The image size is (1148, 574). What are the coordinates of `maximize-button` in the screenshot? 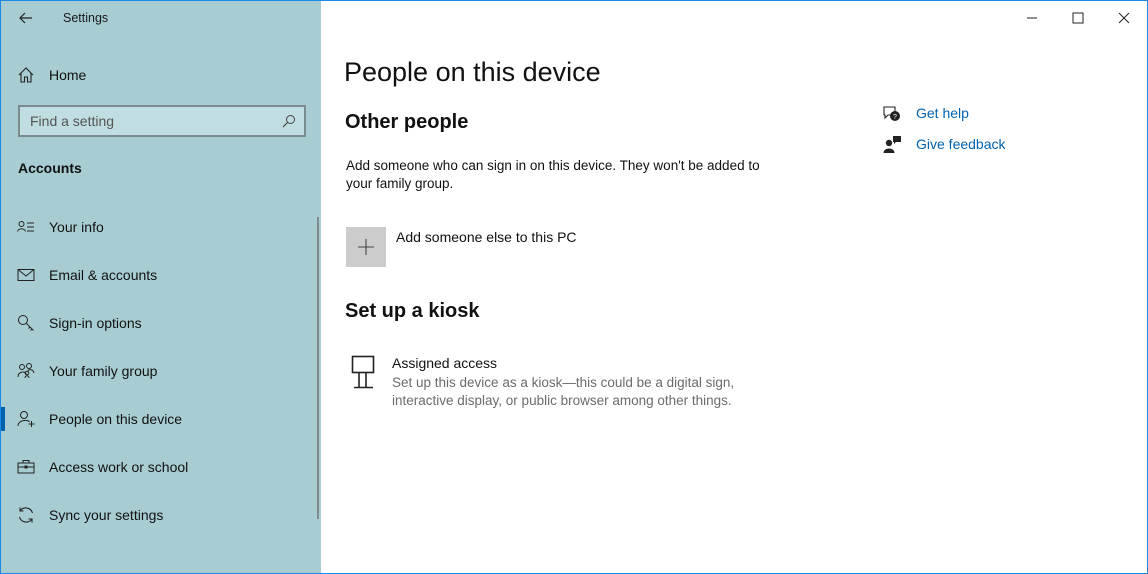 It's located at (1078, 18).